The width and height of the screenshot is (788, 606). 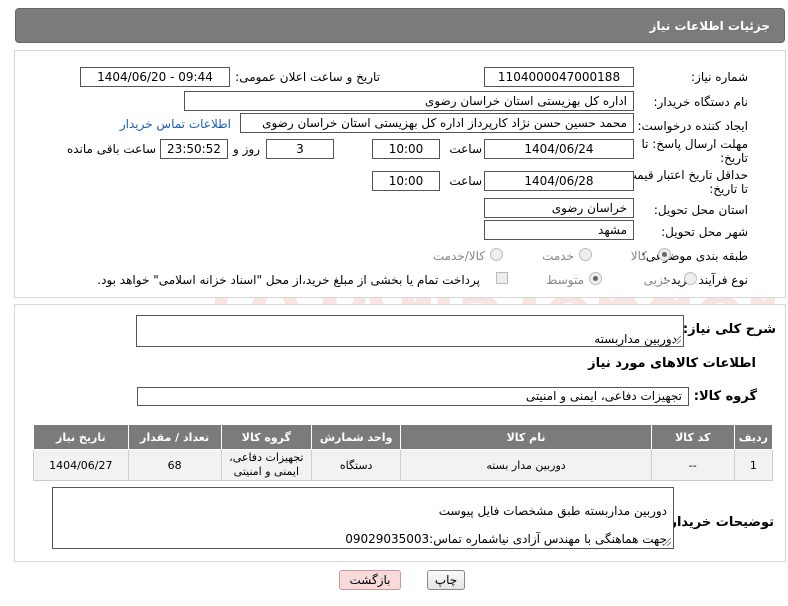 What do you see at coordinates (465, 149) in the screenshot?
I see `reply-deadline-time-label: ساعت` at bounding box center [465, 149].